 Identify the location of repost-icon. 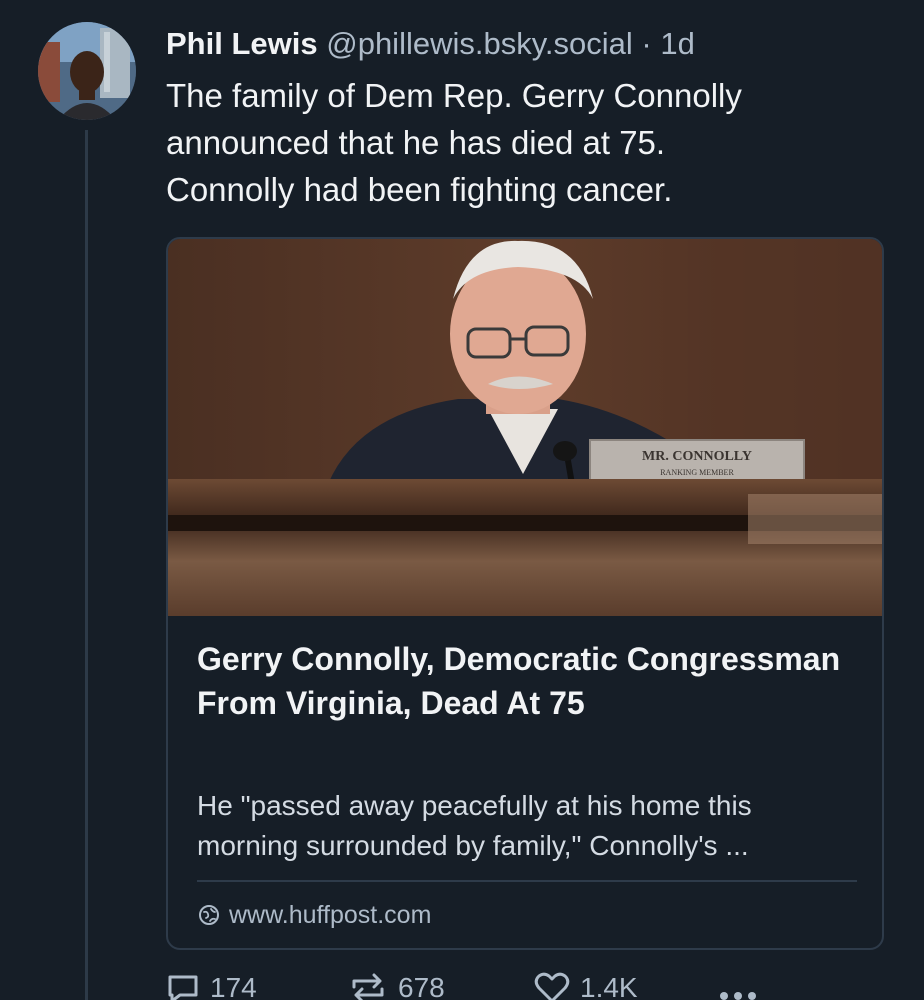
(368, 986).